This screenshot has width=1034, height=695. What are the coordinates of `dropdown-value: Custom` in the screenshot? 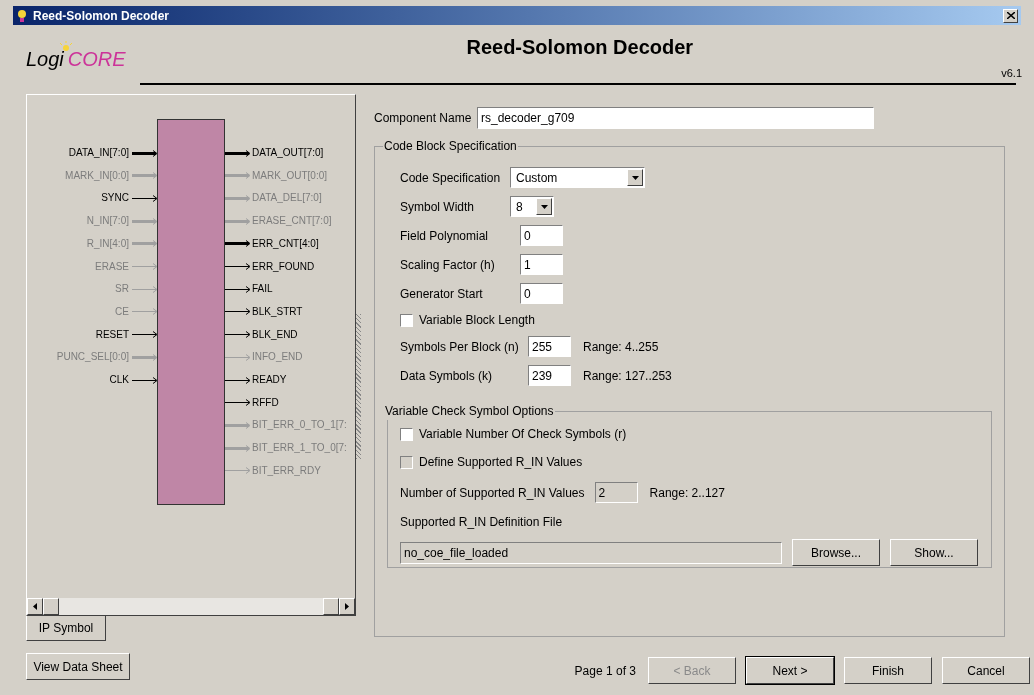 It's located at (537, 178).